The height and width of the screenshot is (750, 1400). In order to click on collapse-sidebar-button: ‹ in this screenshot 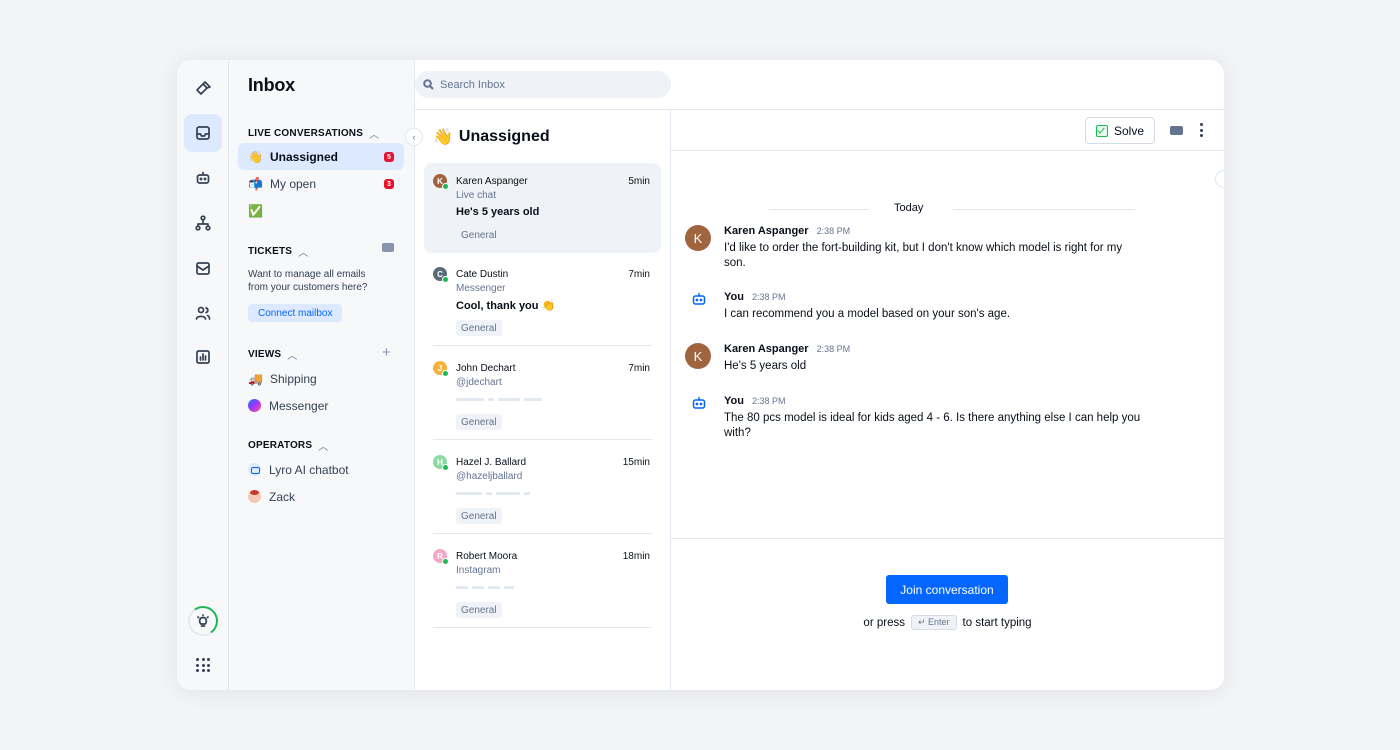, I will do `click(414, 137)`.